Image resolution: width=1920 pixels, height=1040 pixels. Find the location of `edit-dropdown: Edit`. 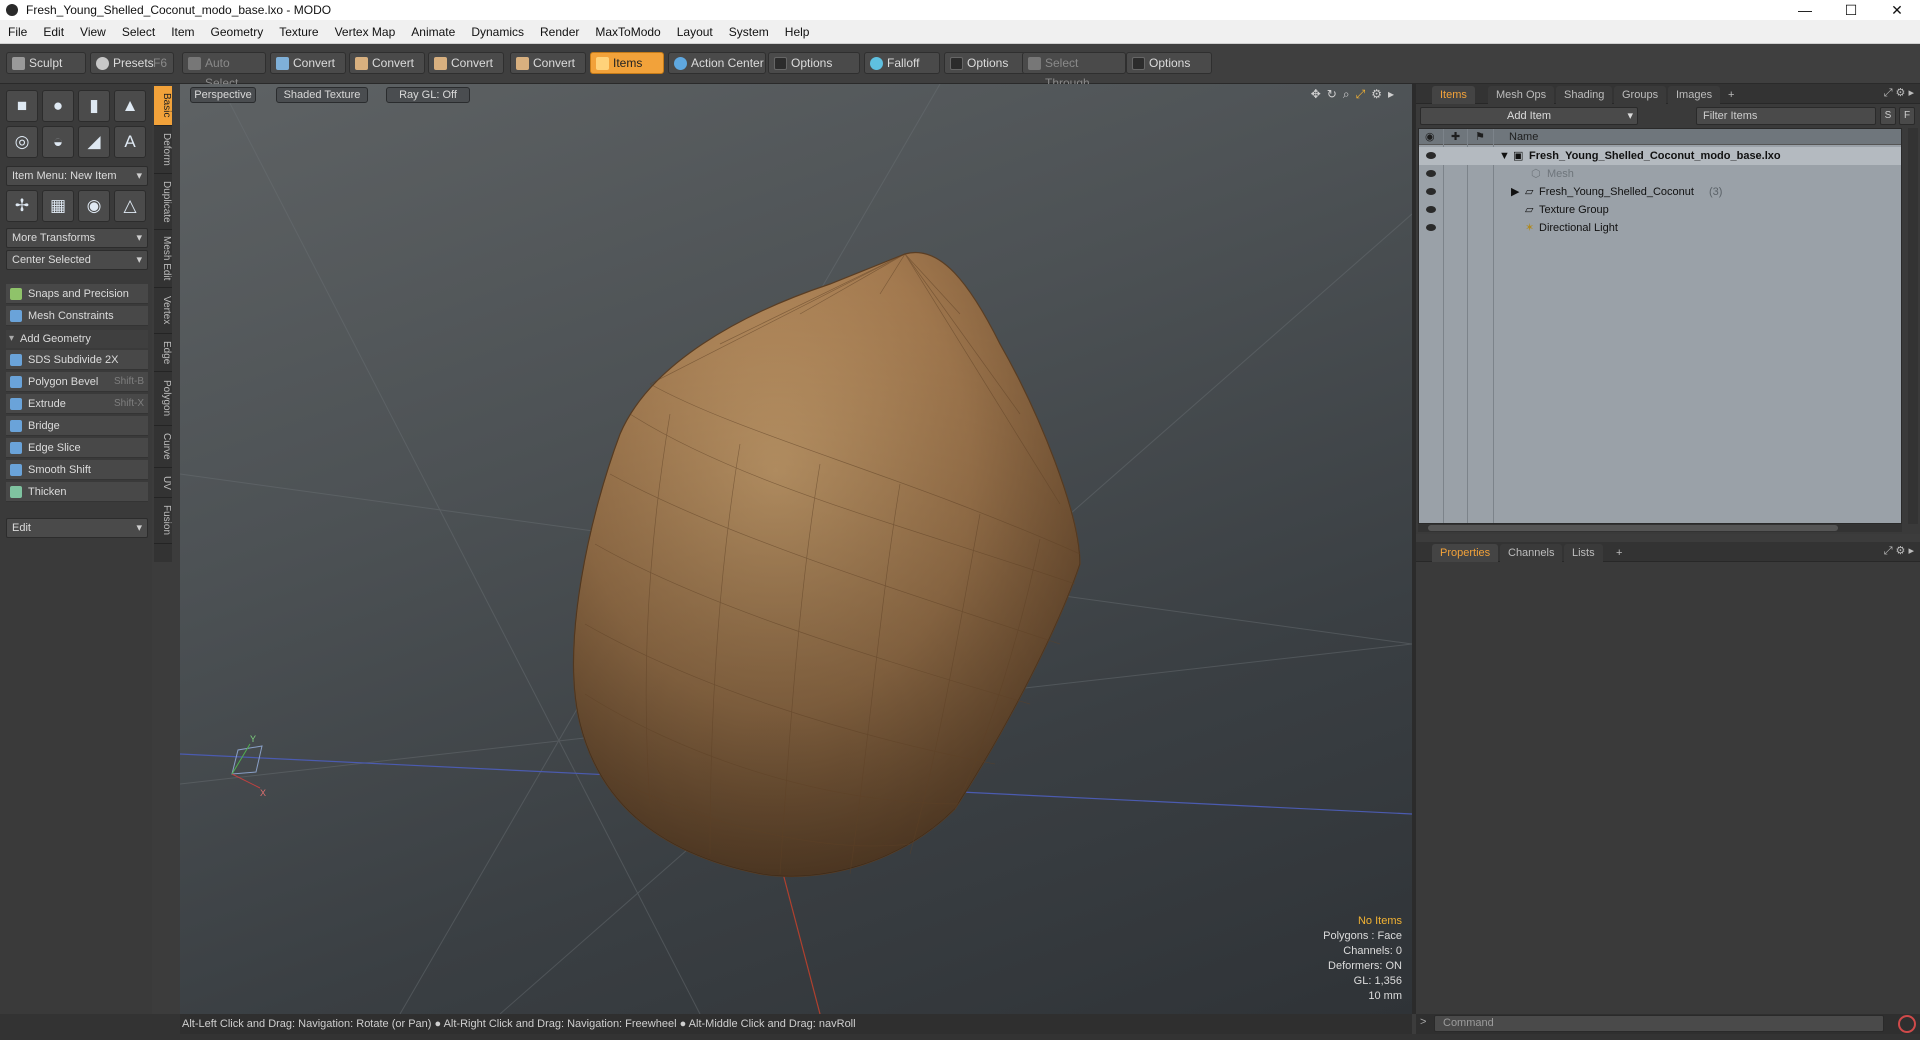

edit-dropdown: Edit is located at coordinates (77, 528).